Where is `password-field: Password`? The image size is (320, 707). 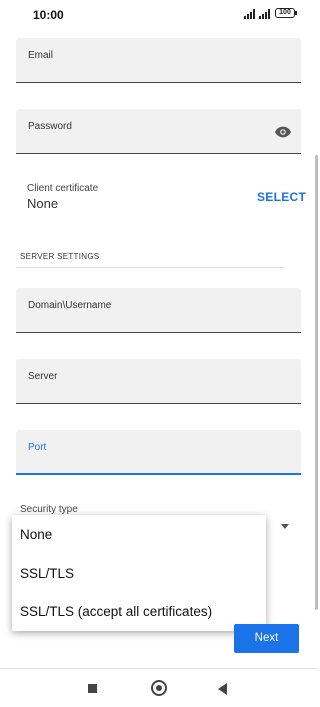 password-field: Password is located at coordinates (158, 131).